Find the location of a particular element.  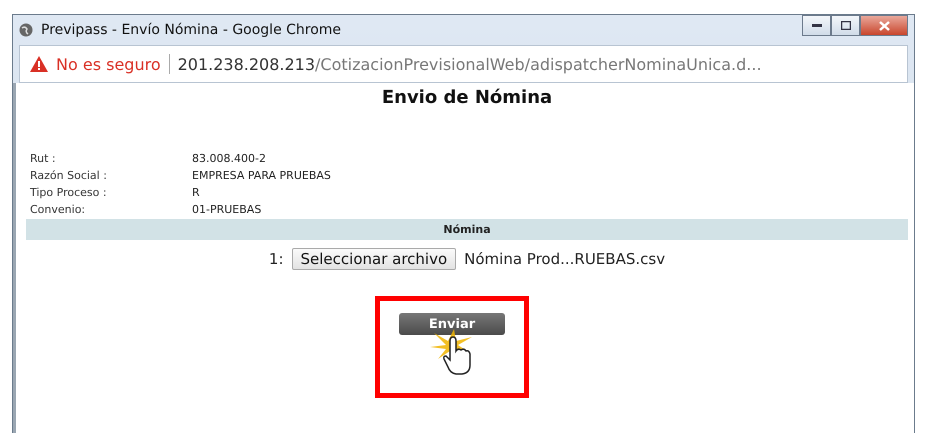

window-title: Previpass - Envío Nómina - Google Chrome is located at coordinates (191, 30).